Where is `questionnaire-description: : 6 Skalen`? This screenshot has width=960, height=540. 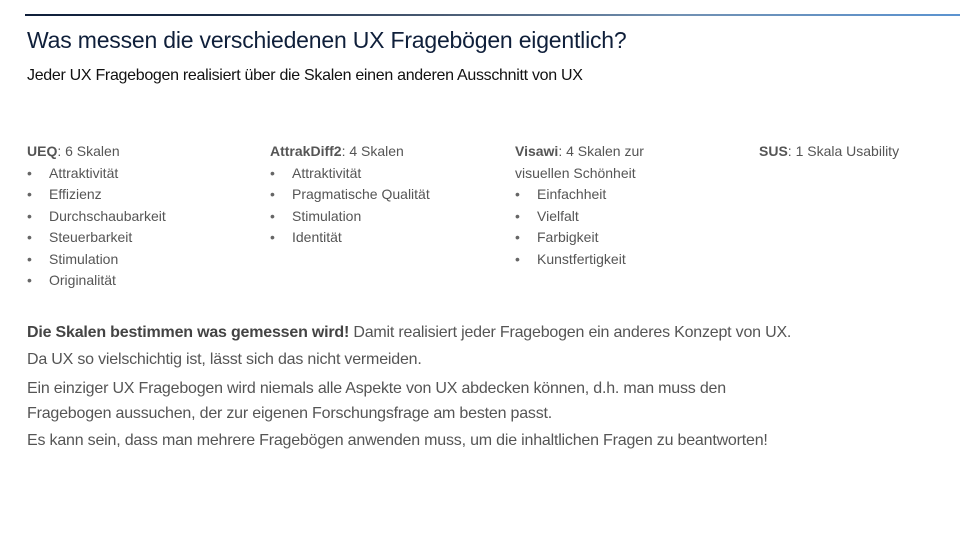
questionnaire-description: : 6 Skalen is located at coordinates (88, 151).